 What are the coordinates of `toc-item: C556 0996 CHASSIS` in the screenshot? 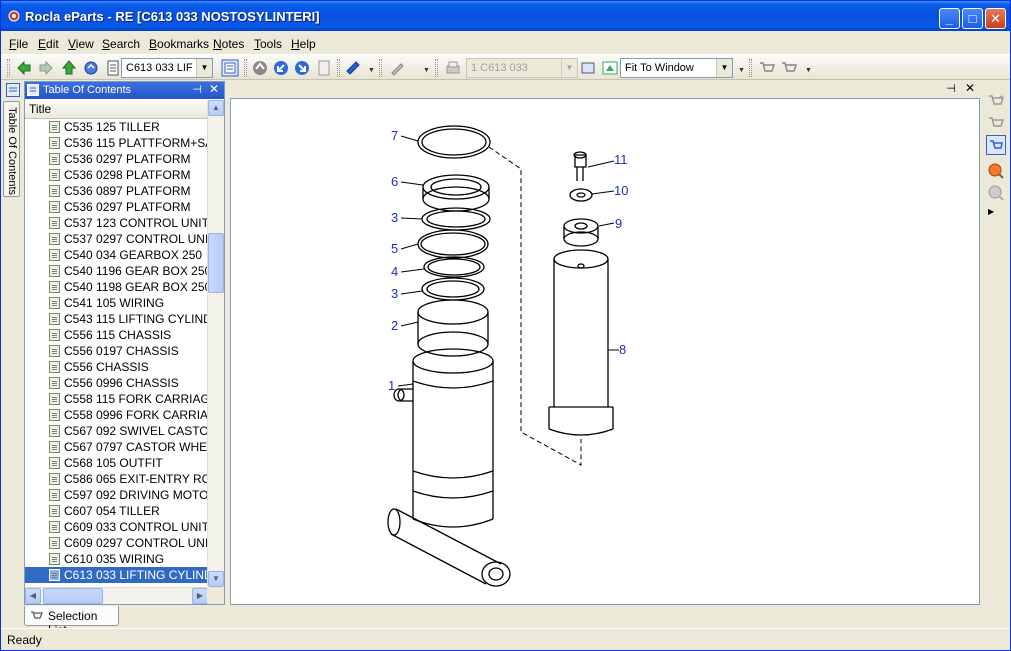 It's located at (116, 383).